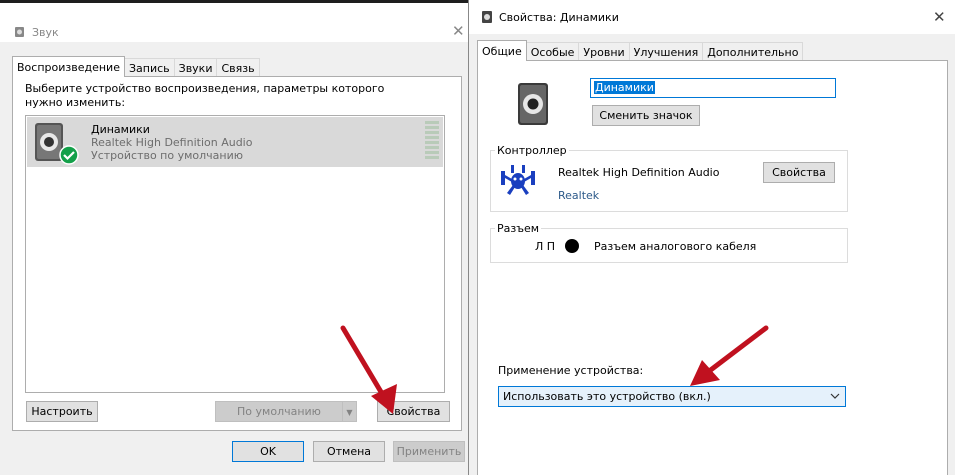 This screenshot has height=475, width=955. Describe the element at coordinates (939, 17) in the screenshot. I see `properties-close-button: ✕` at that location.